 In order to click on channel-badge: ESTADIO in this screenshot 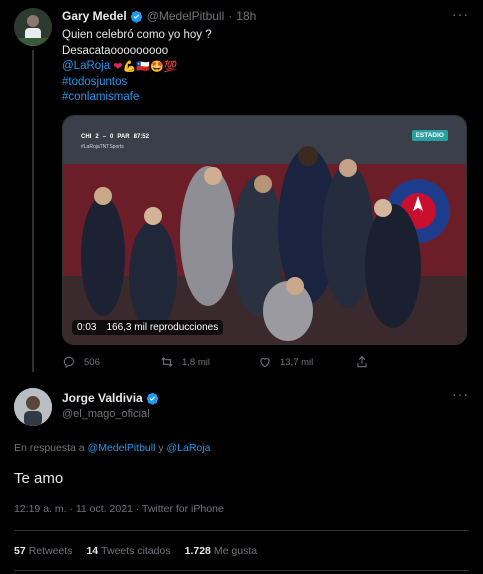, I will do `click(429, 135)`.